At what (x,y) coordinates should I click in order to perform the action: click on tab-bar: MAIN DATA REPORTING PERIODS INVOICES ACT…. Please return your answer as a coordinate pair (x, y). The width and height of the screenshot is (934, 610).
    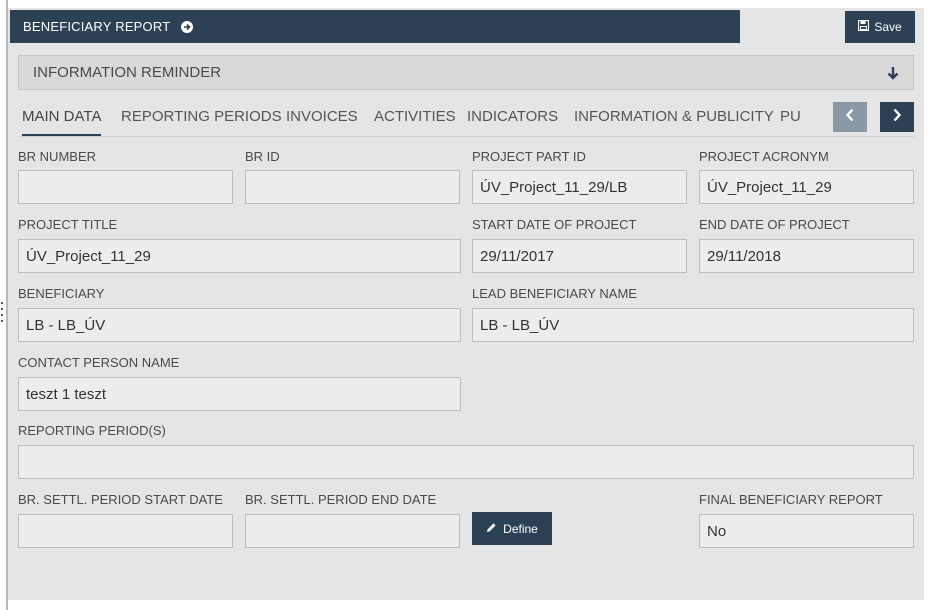
    Looking at the image, I should click on (466, 118).